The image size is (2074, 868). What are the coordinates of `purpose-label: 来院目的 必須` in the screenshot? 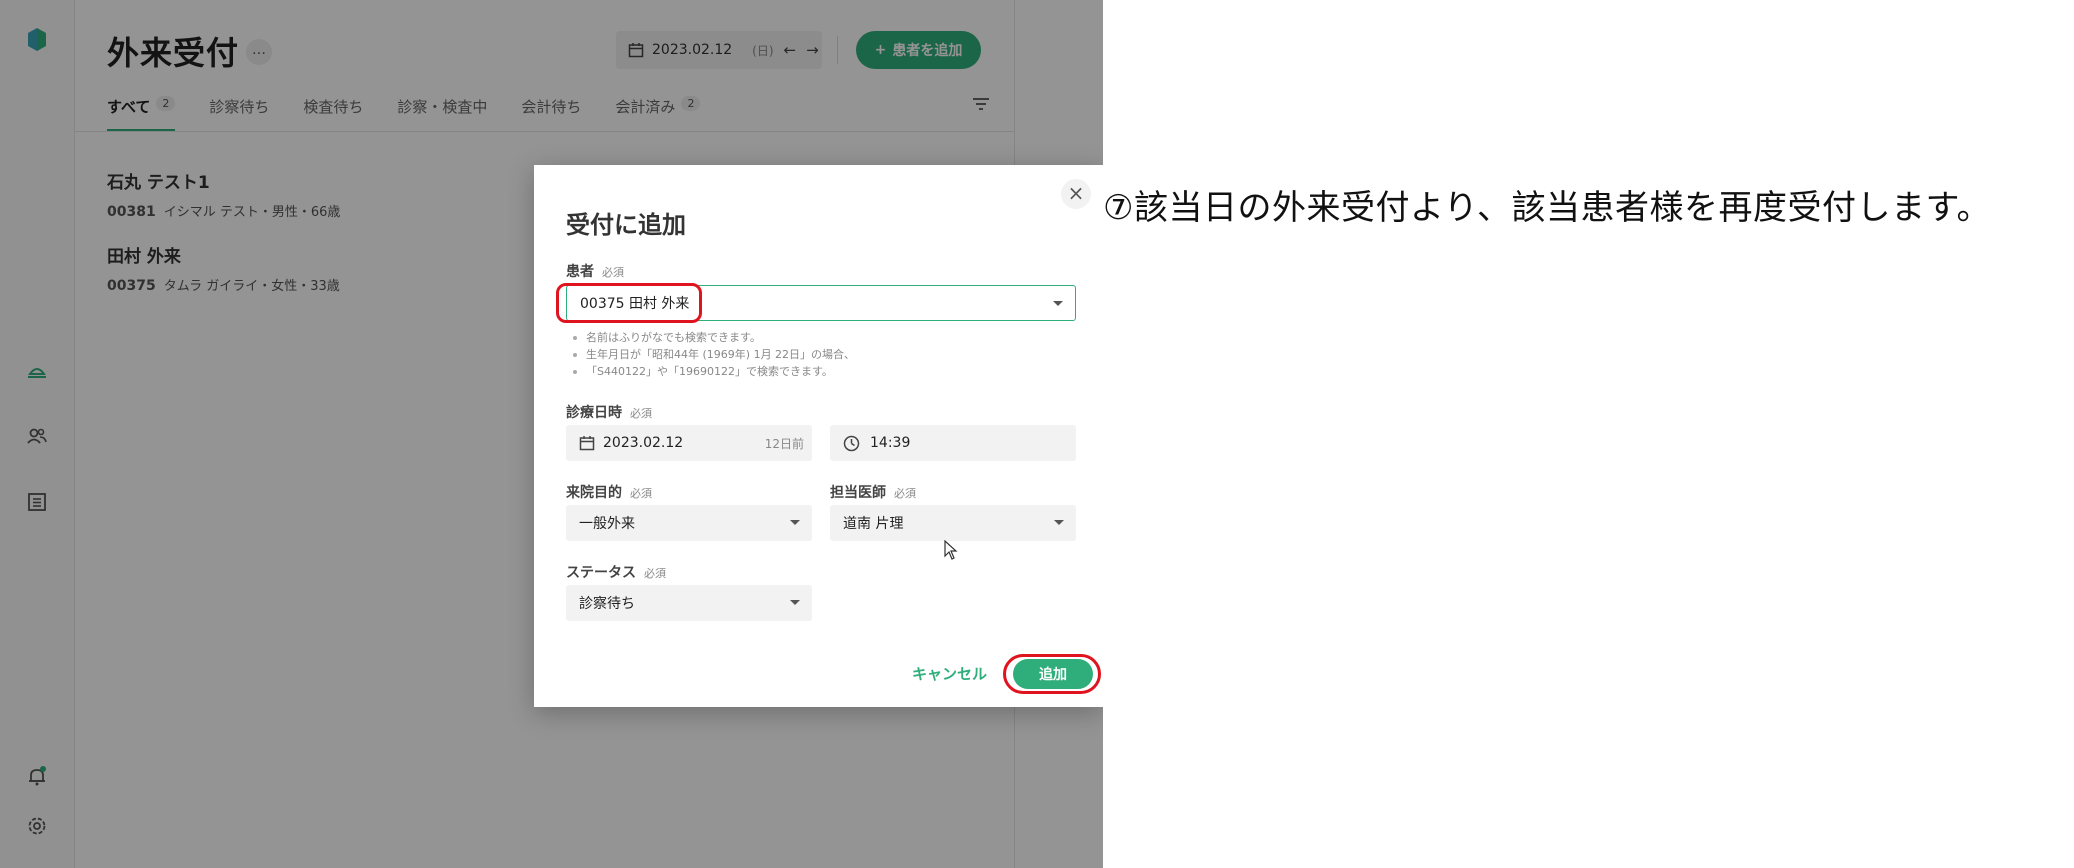 It's located at (609, 492).